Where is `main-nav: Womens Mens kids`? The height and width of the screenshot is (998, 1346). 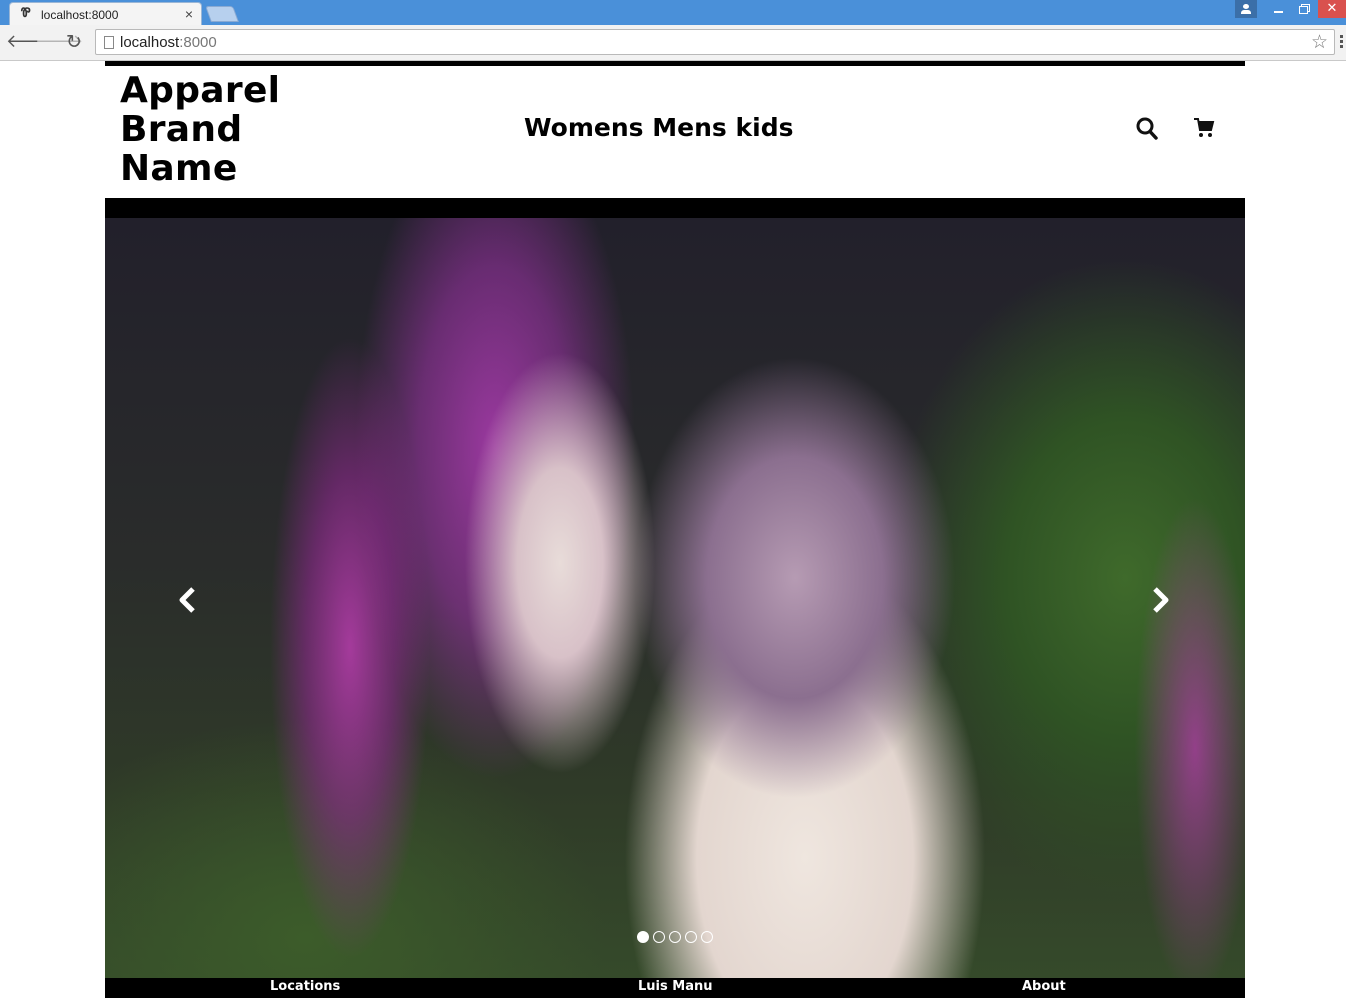 main-nav: Womens Mens kids is located at coordinates (658, 127).